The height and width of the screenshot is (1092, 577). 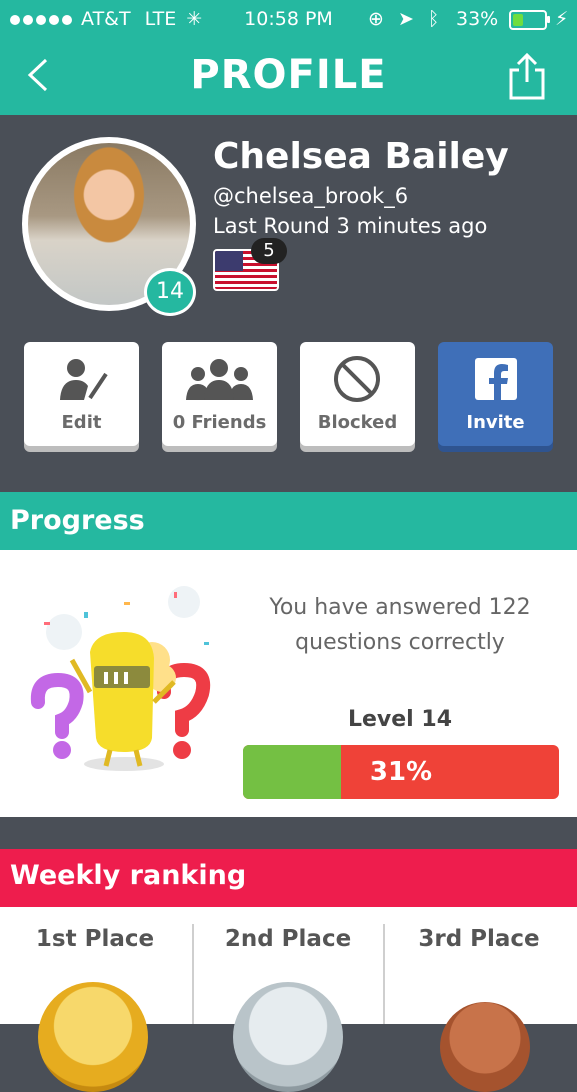 I want to click on bronze-medal-icon, so click(x=485, y=1047).